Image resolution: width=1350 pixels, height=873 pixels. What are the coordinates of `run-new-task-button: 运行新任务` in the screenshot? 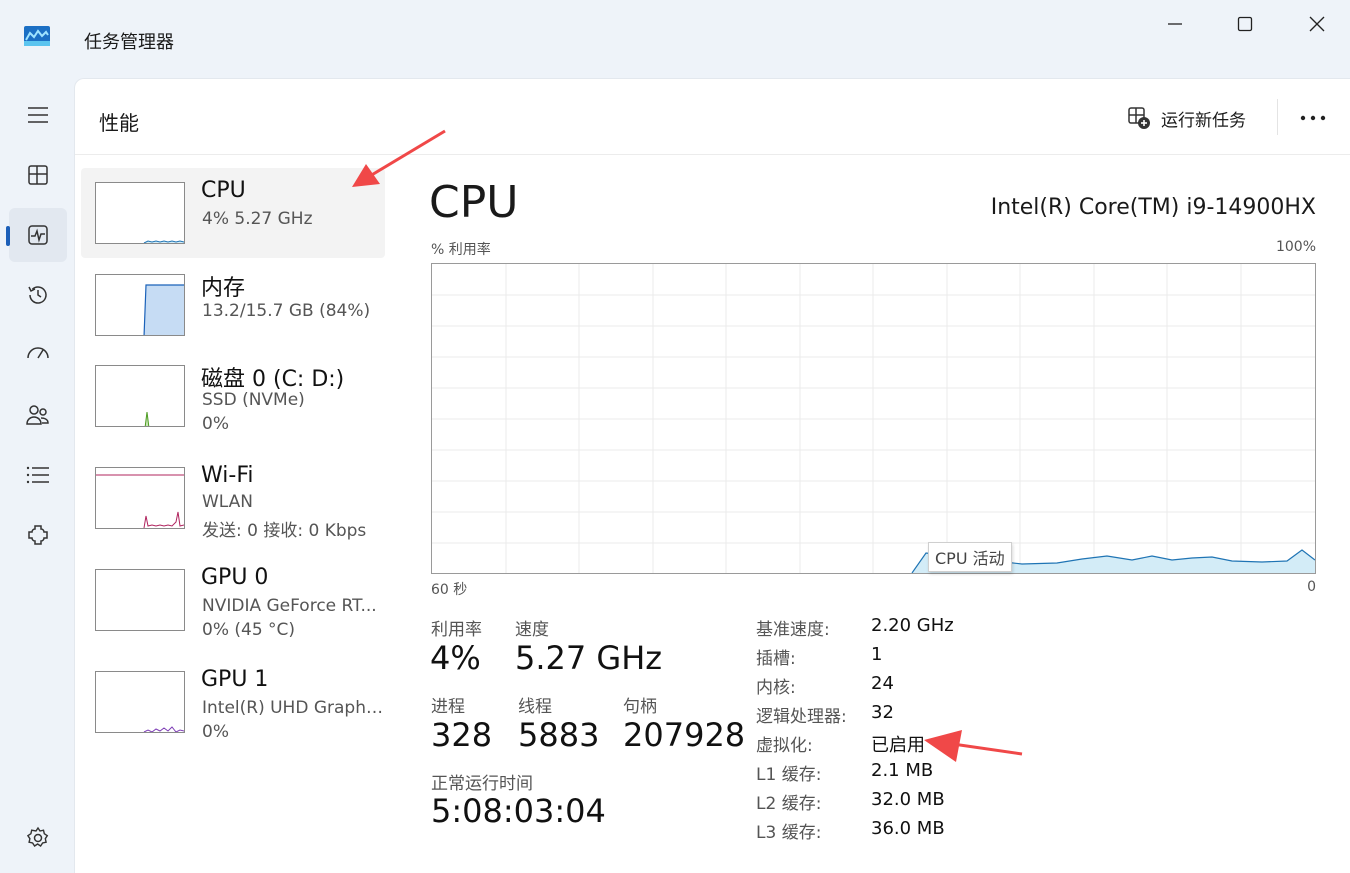 It's located at (1186, 118).